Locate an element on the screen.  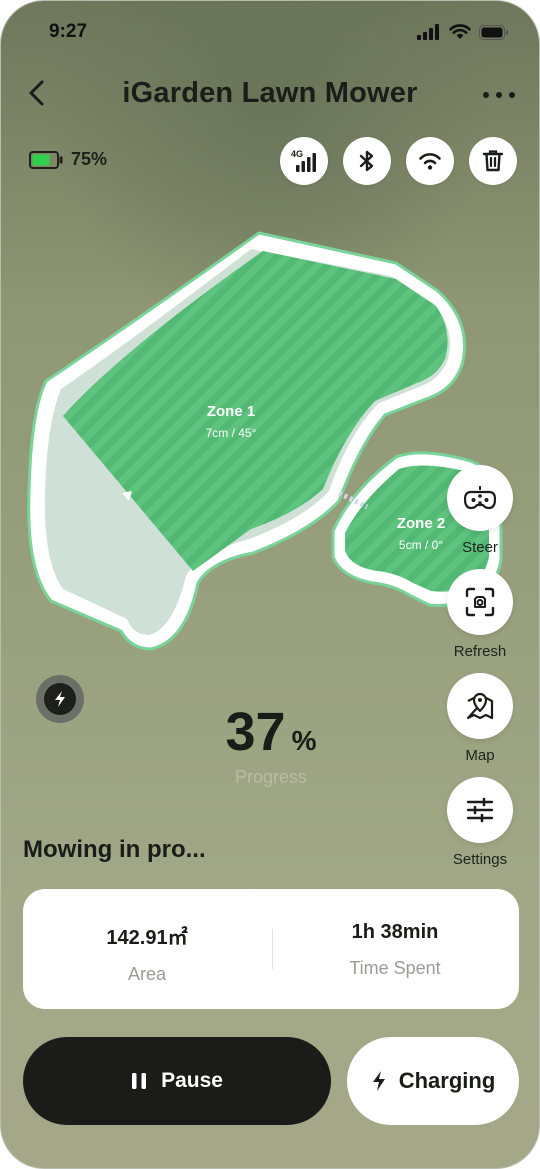
status-bar: 9:27 is located at coordinates (270, 33).